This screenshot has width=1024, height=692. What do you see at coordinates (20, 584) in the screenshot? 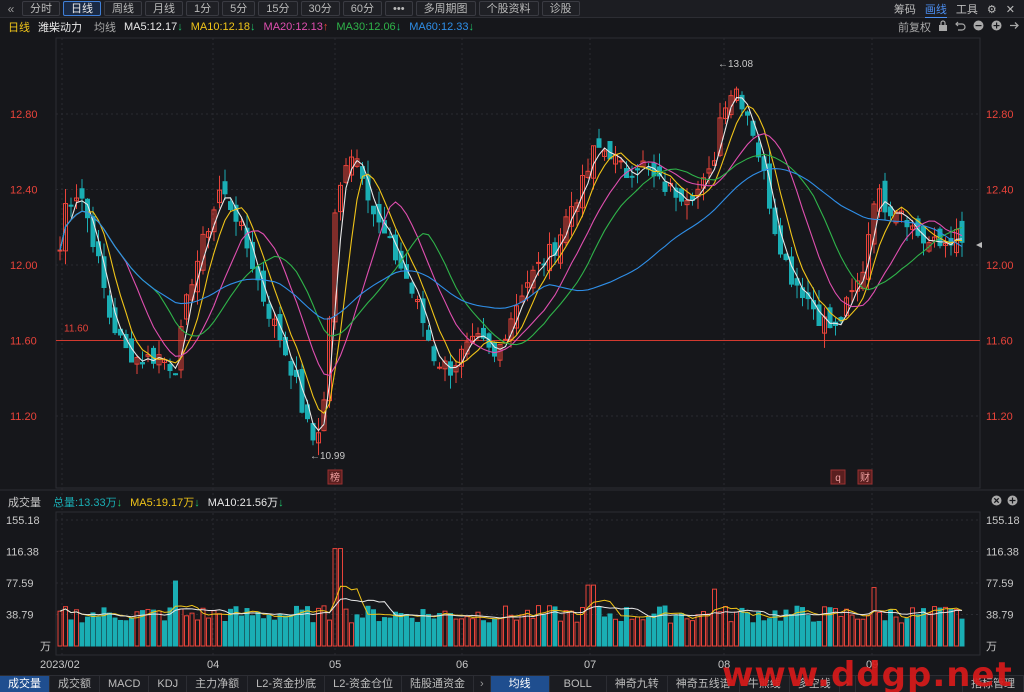
I see `volume-axis-label-left: 77.59` at bounding box center [20, 584].